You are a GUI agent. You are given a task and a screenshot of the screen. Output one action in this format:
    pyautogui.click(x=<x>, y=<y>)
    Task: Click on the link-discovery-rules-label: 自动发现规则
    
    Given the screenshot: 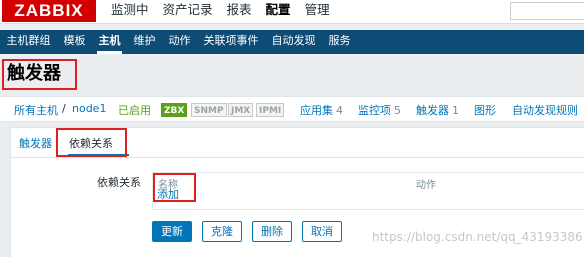 What is the action you would take?
    pyautogui.click(x=545, y=110)
    